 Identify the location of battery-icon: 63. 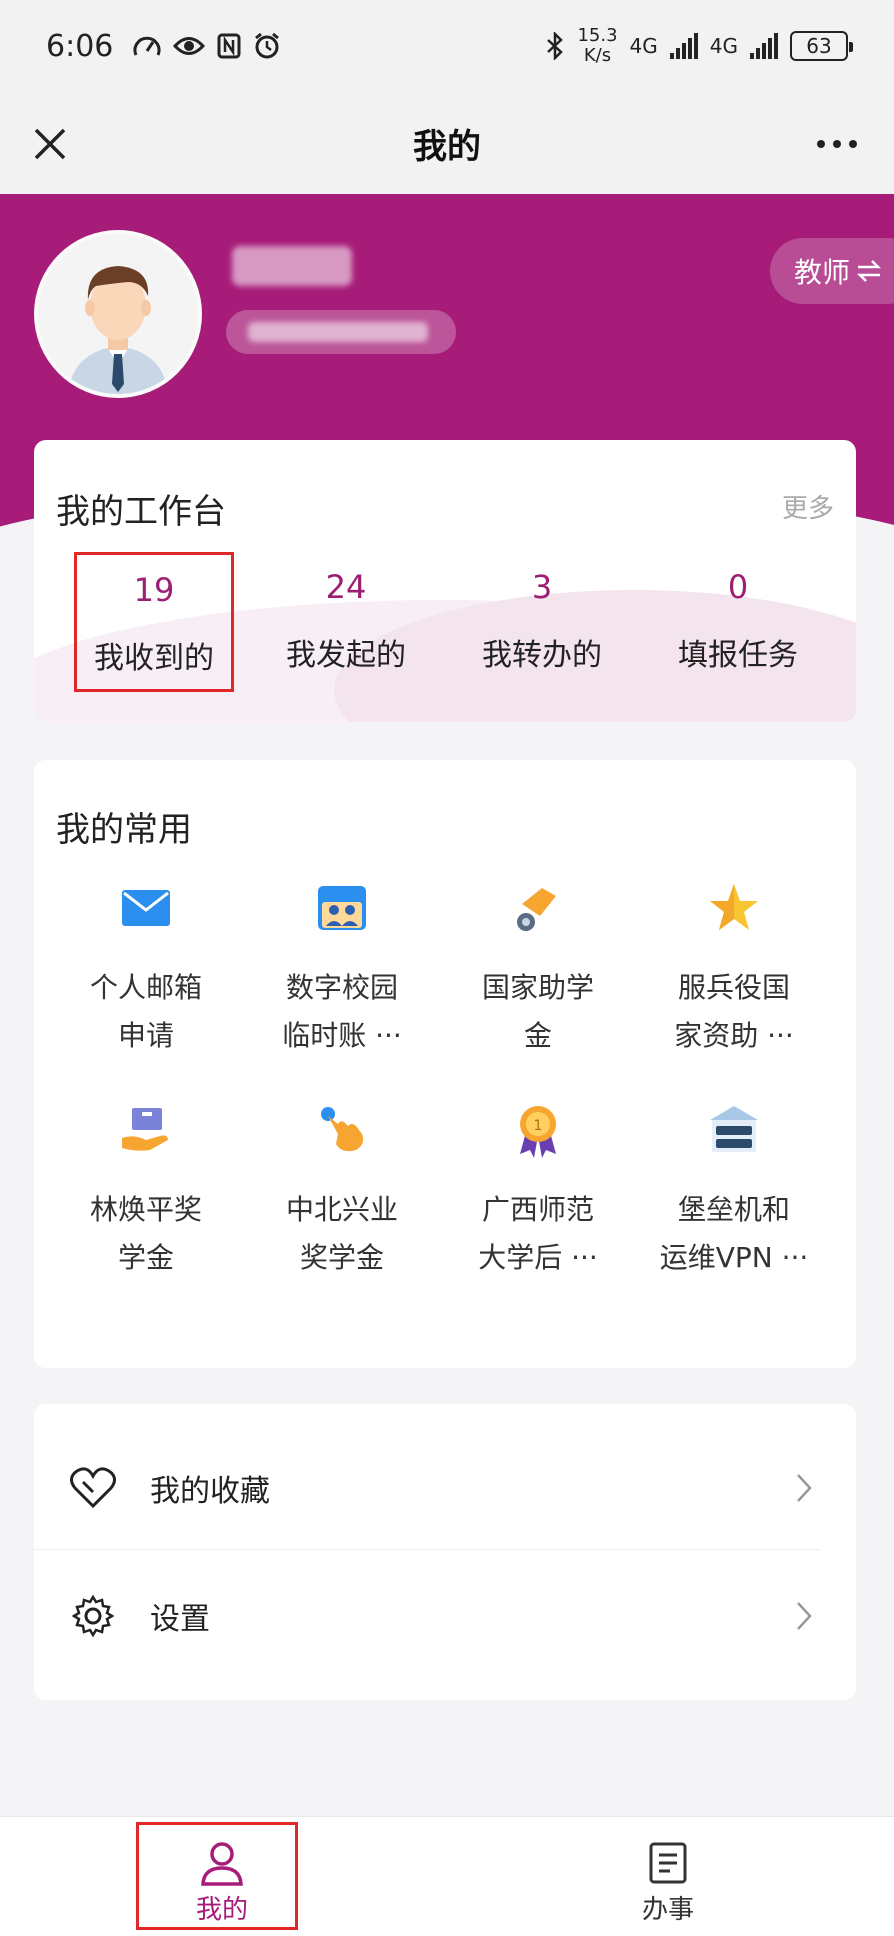
(821, 46).